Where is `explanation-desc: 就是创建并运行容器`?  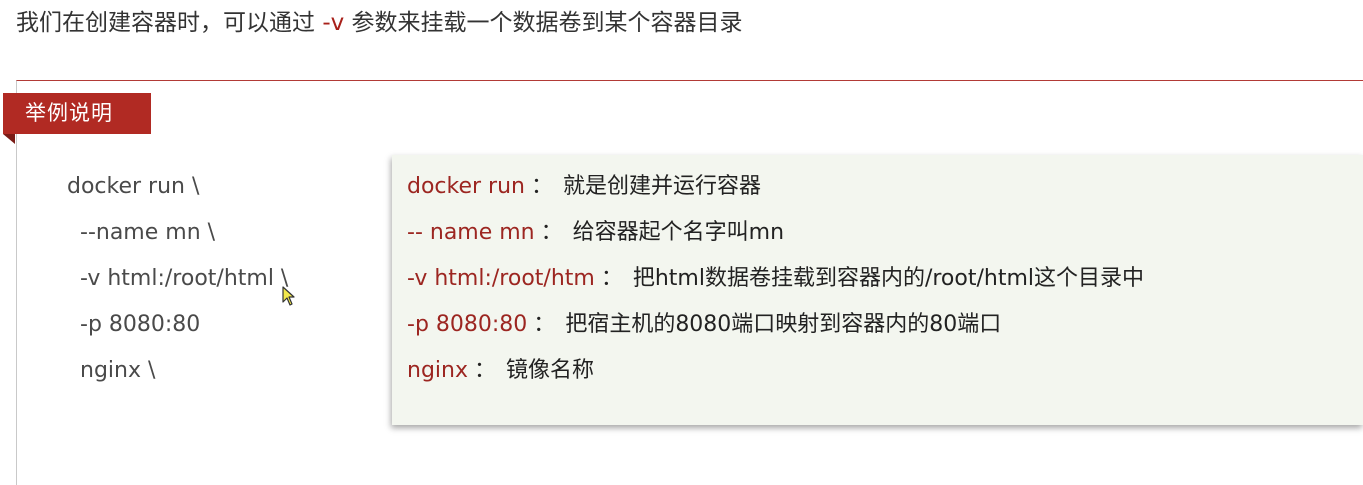 explanation-desc: 就是创建并运行容器 is located at coordinates (662, 186).